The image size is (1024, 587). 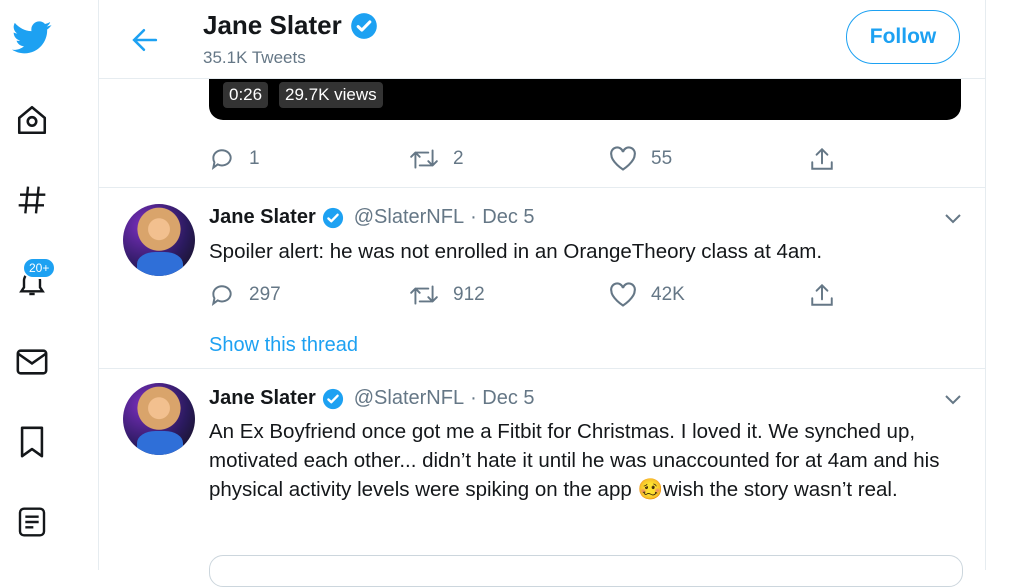 What do you see at coordinates (458, 158) in the screenshot?
I see `retweet-count: 2` at bounding box center [458, 158].